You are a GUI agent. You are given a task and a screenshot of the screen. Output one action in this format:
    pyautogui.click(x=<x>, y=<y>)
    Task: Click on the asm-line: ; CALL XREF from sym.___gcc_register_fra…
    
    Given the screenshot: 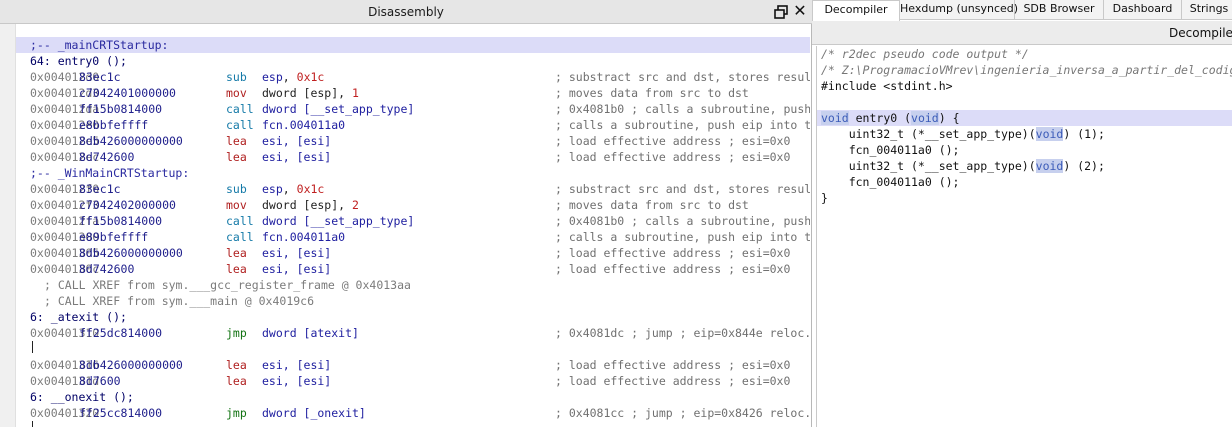 What is the action you would take?
    pyautogui.click(x=413, y=285)
    